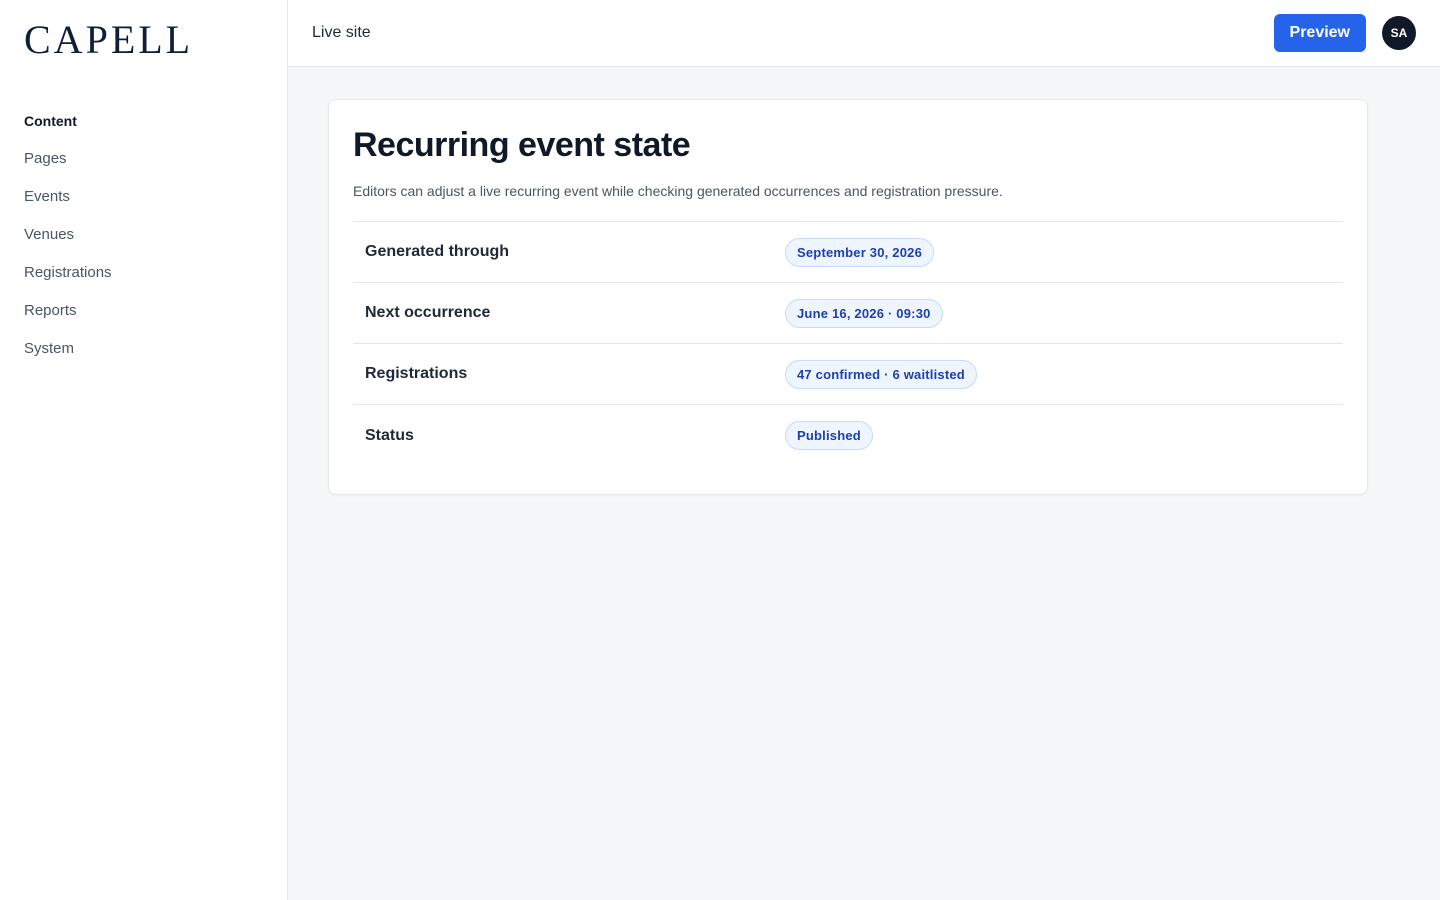  Describe the element at coordinates (864, 33) in the screenshot. I see `top-bar: Live site Preview SA` at that location.